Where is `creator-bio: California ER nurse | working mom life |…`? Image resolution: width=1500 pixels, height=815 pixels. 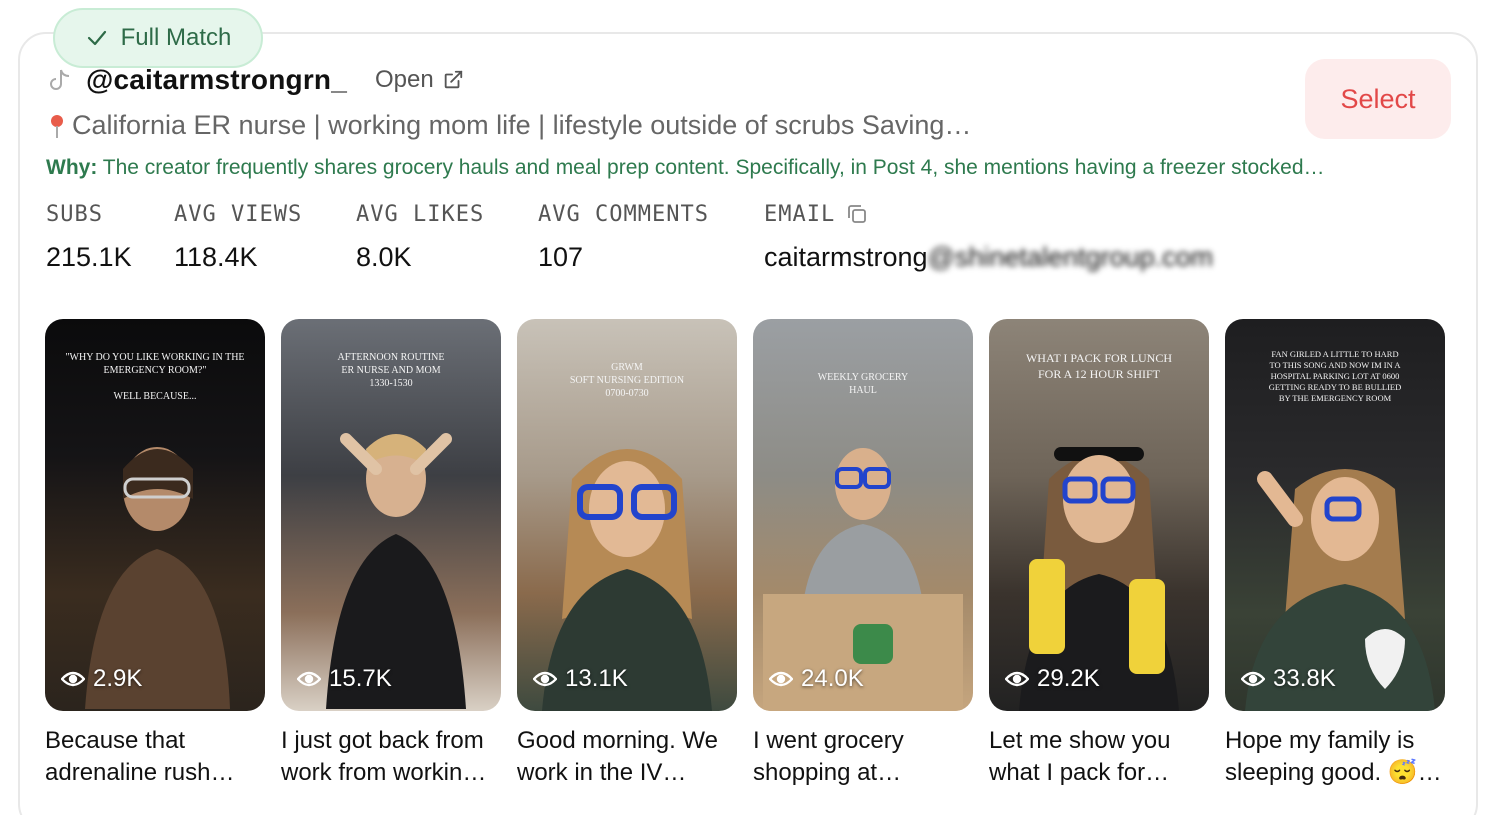 creator-bio: California ER nurse | working mom life |… is located at coordinates (508, 125).